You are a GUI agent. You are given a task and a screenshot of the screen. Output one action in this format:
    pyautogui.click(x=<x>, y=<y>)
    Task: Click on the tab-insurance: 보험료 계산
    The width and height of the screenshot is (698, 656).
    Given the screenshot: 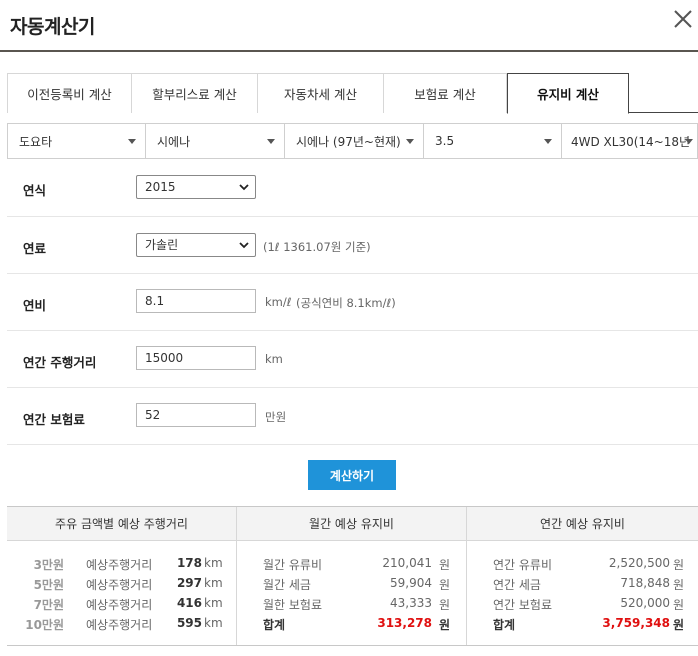 What is the action you would take?
    pyautogui.click(x=445, y=93)
    